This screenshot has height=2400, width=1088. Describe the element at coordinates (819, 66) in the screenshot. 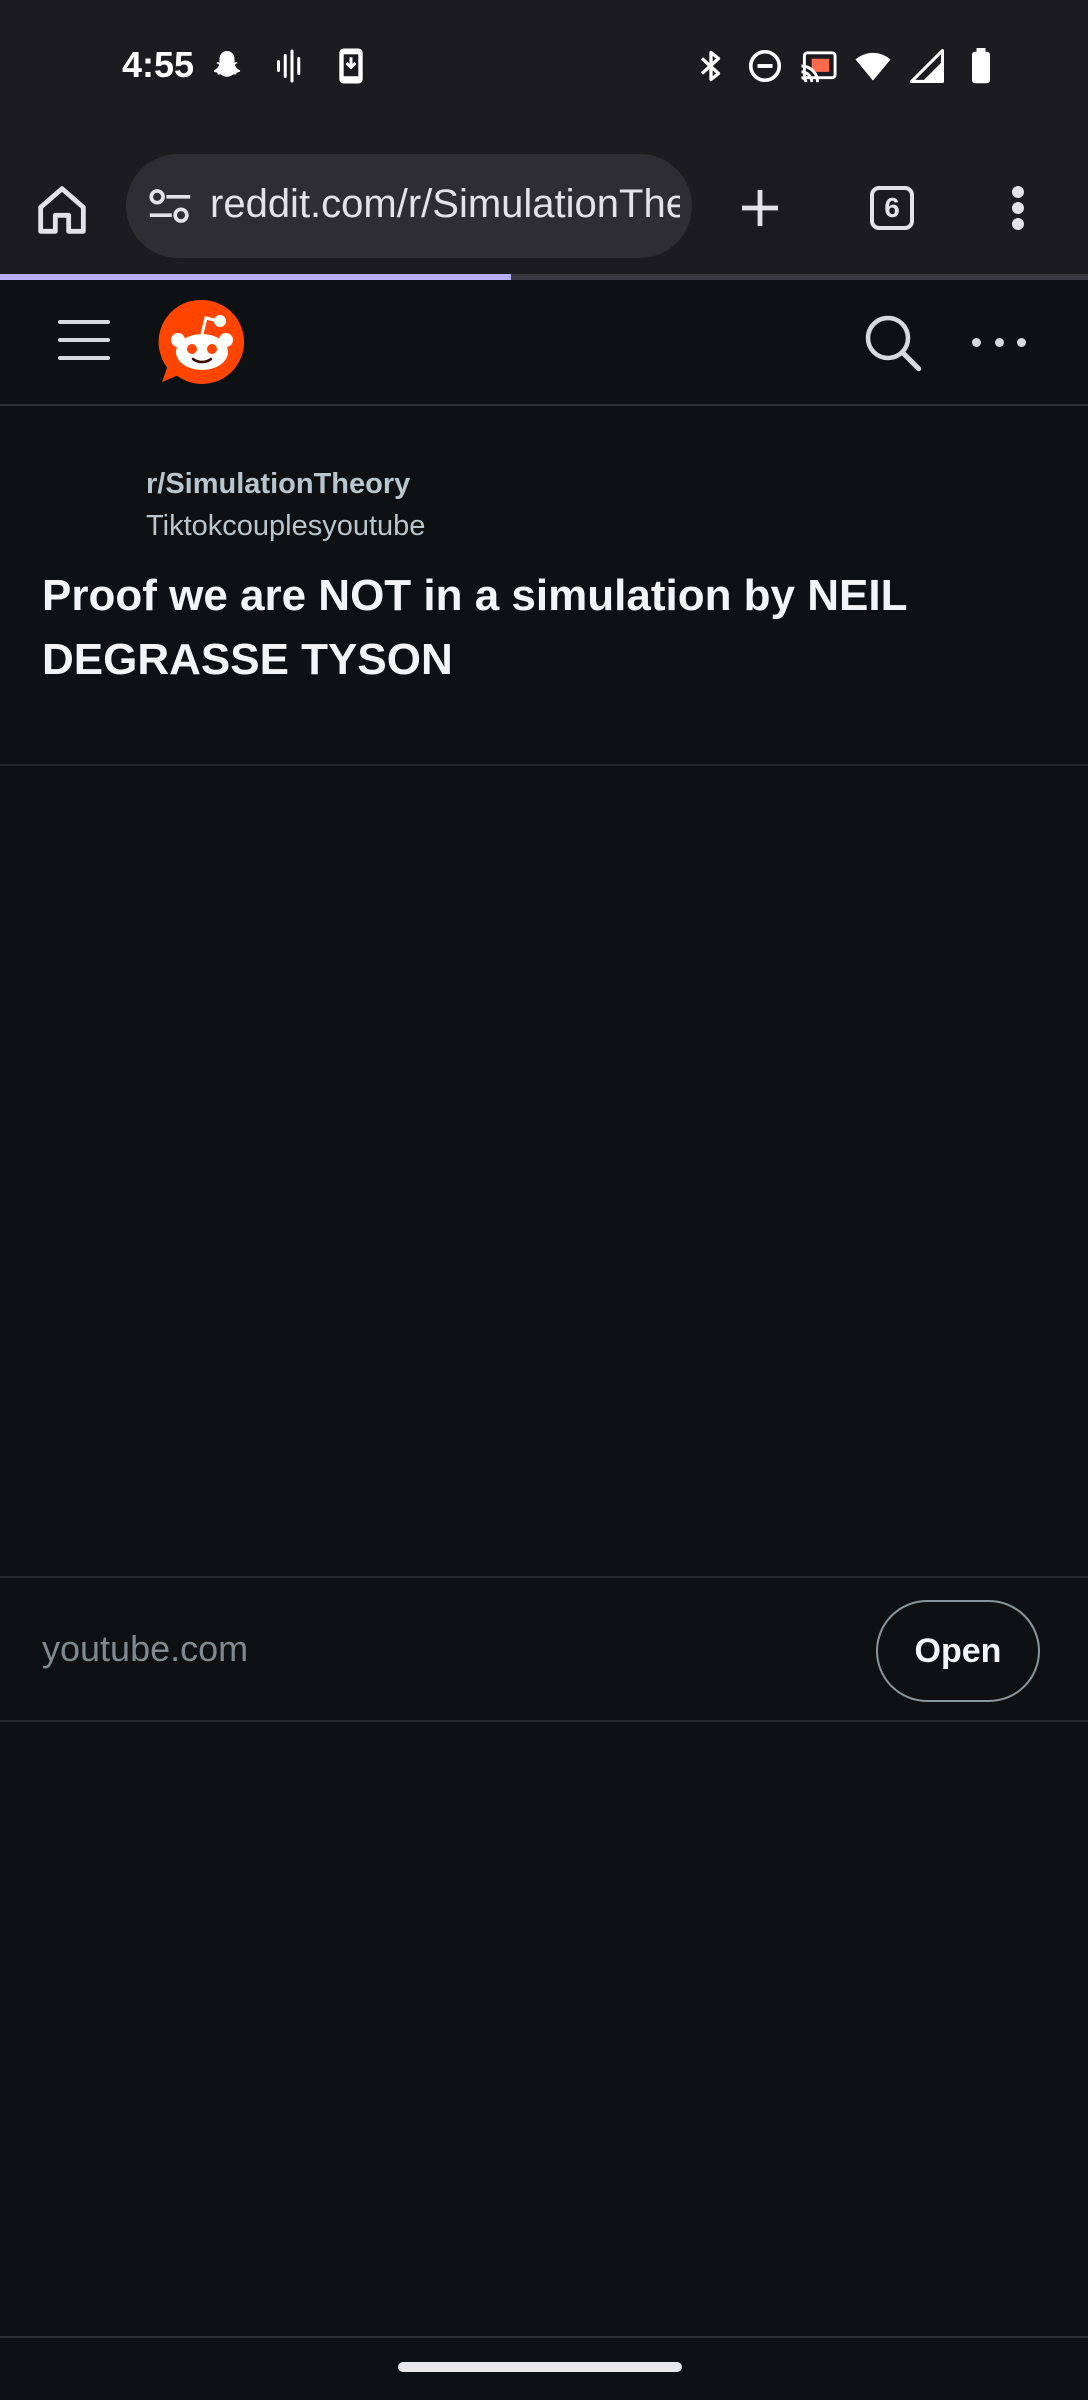

I see `cast-icon` at that location.